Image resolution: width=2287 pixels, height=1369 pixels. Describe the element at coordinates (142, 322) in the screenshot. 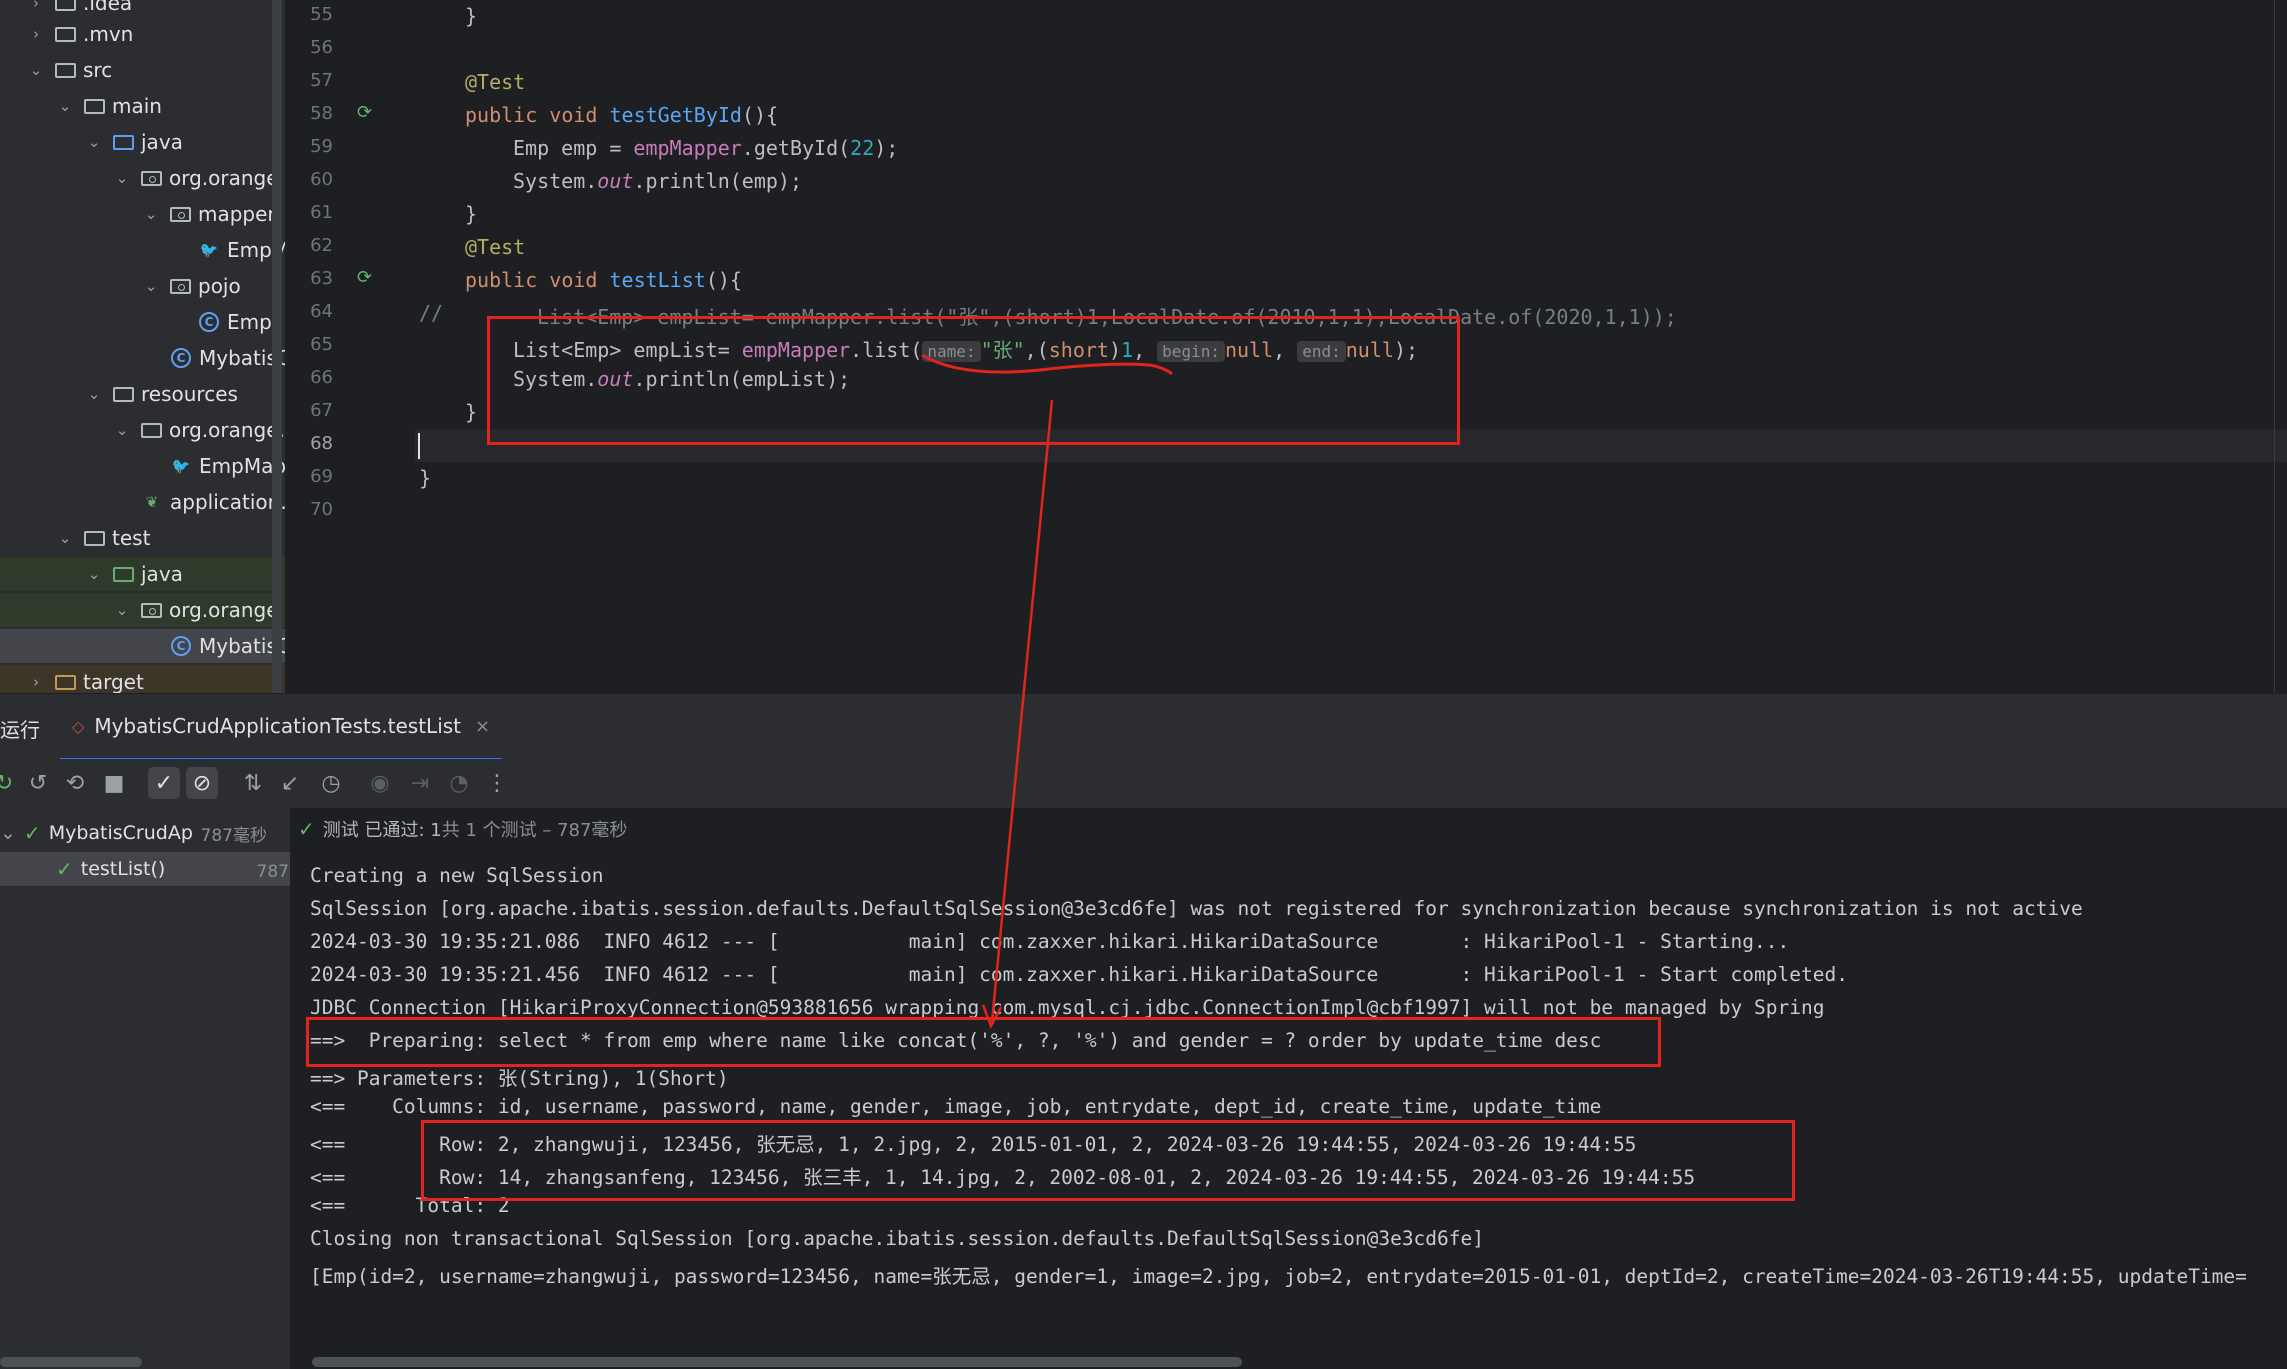

I see `tree-item-emp: C Emp` at that location.